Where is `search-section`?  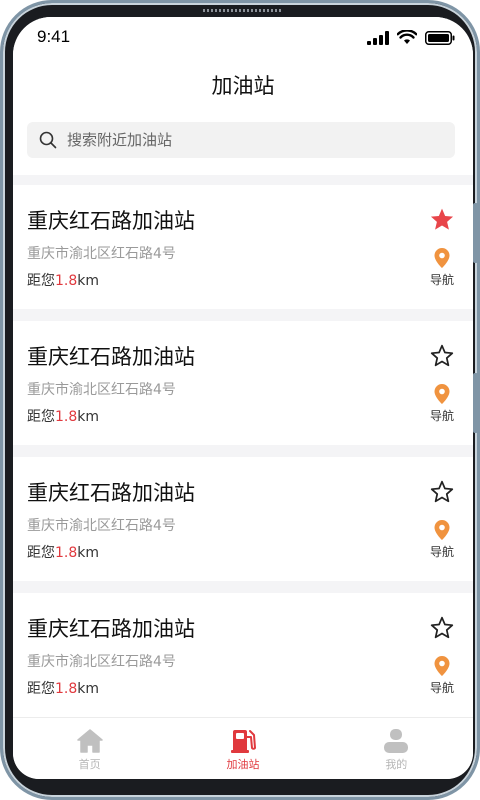
search-section is located at coordinates (243, 141).